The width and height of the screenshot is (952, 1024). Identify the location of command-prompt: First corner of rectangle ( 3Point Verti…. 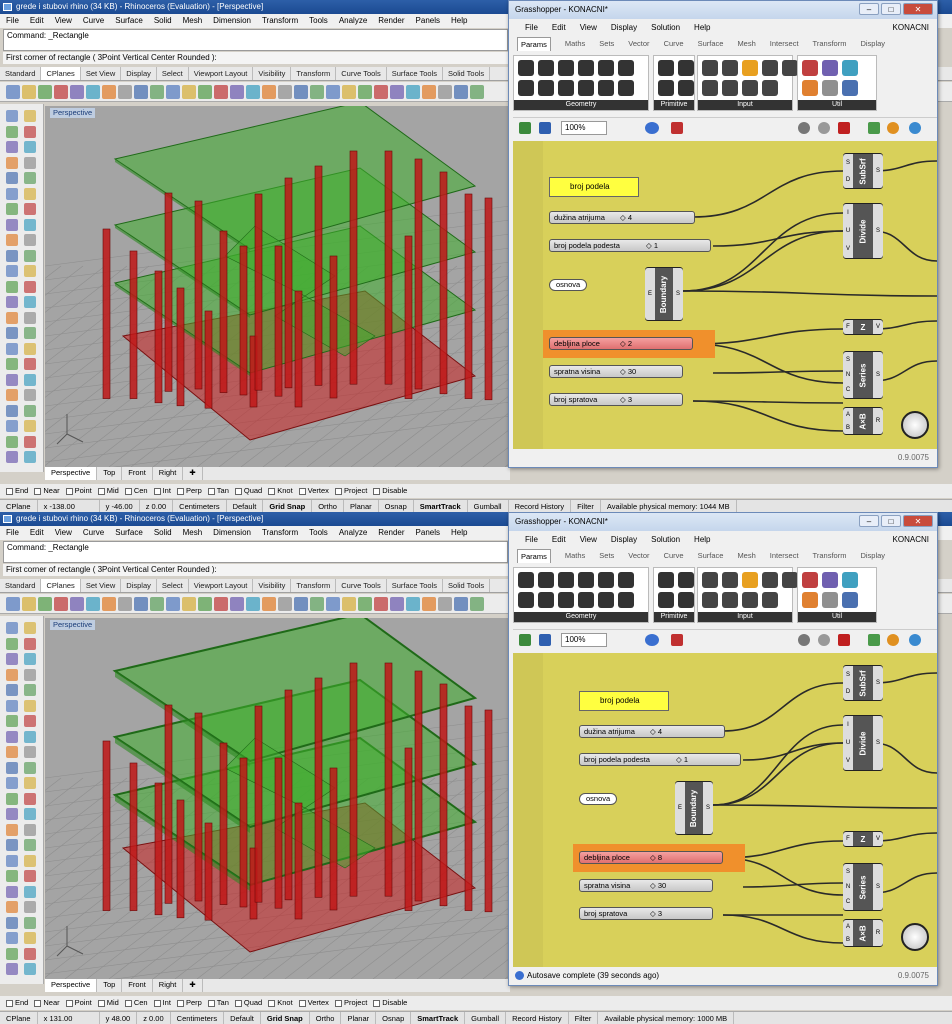
(255, 58).